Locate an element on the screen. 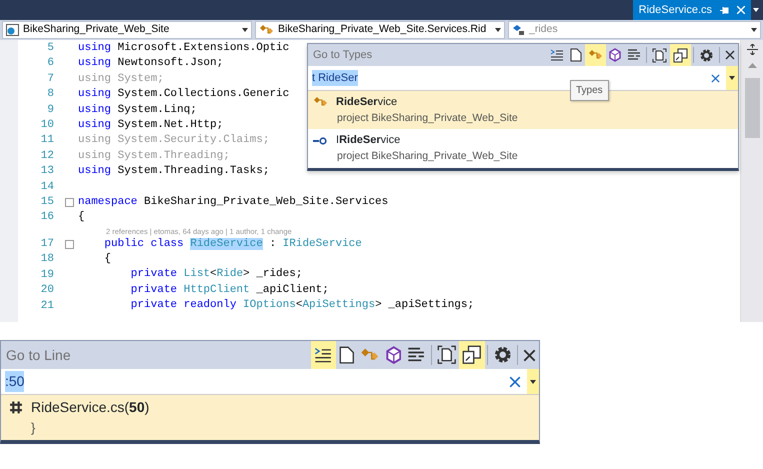 This screenshot has height=469, width=763. code-line: using Newtonsoft.Json; is located at coordinates (151, 63).